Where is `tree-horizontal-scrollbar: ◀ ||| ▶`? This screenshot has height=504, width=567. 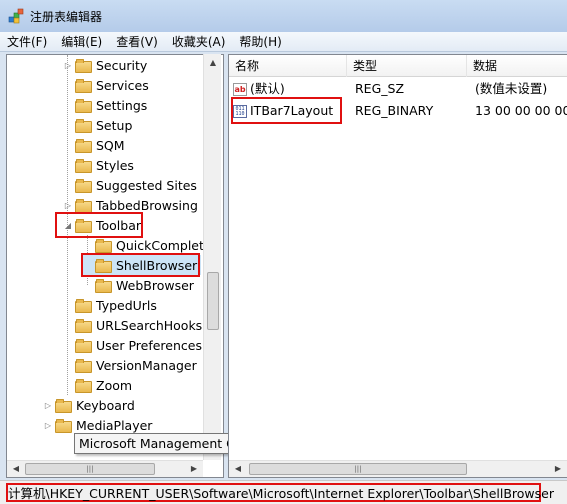
tree-horizontal-scrollbar: ◀ ||| ▶ is located at coordinates (105, 468).